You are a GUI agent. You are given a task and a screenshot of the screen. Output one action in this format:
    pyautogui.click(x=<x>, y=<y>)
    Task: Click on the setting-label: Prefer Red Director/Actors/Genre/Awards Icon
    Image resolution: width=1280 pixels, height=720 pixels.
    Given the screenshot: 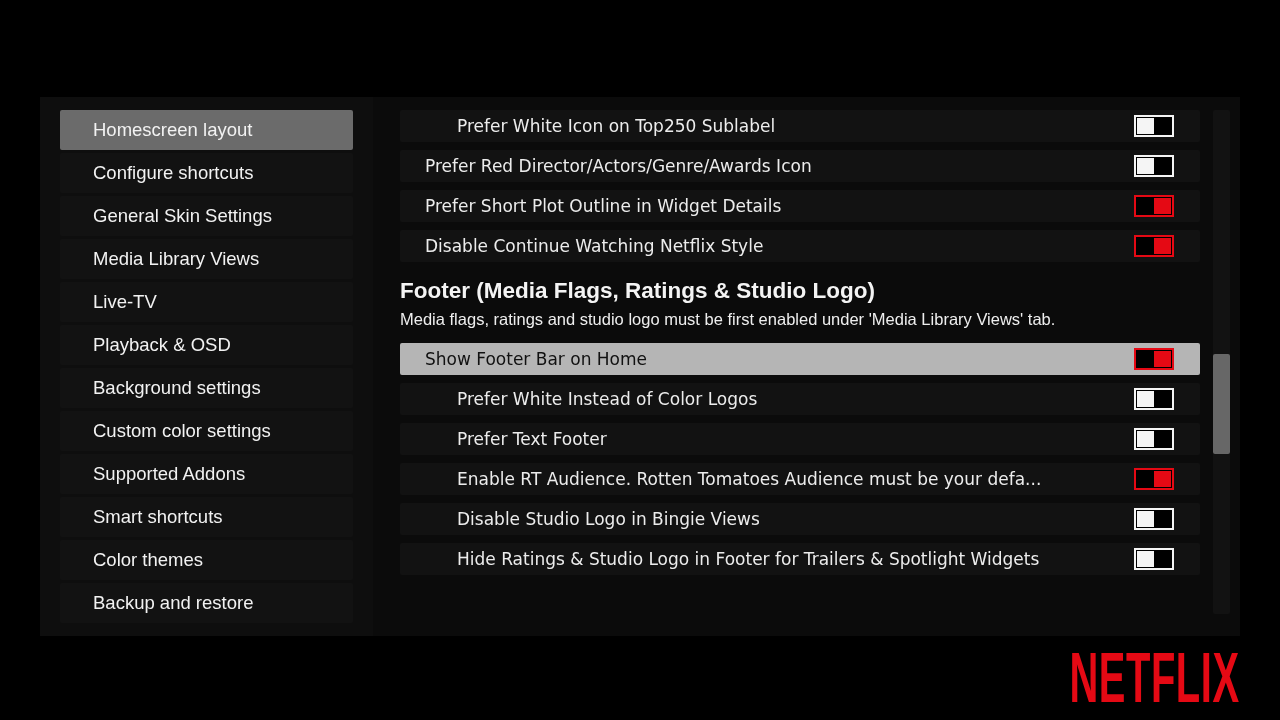 What is the action you would take?
    pyautogui.click(x=618, y=166)
    